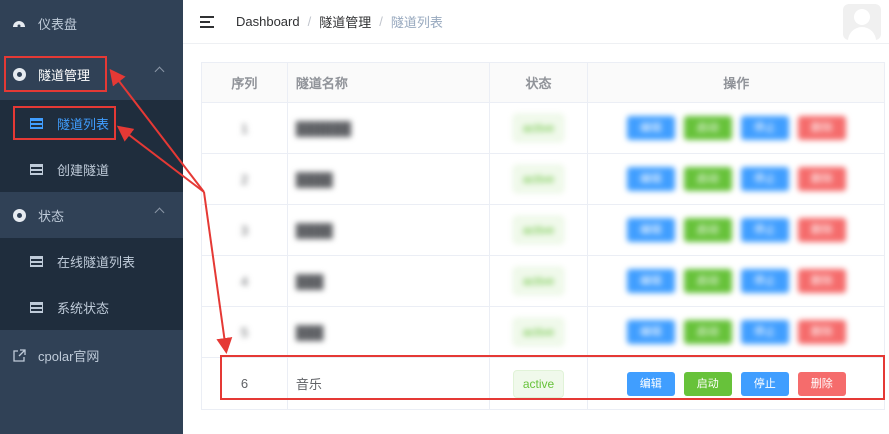  Describe the element at coordinates (389, 82) in the screenshot. I see `col-name-header: 隧道名称` at that location.